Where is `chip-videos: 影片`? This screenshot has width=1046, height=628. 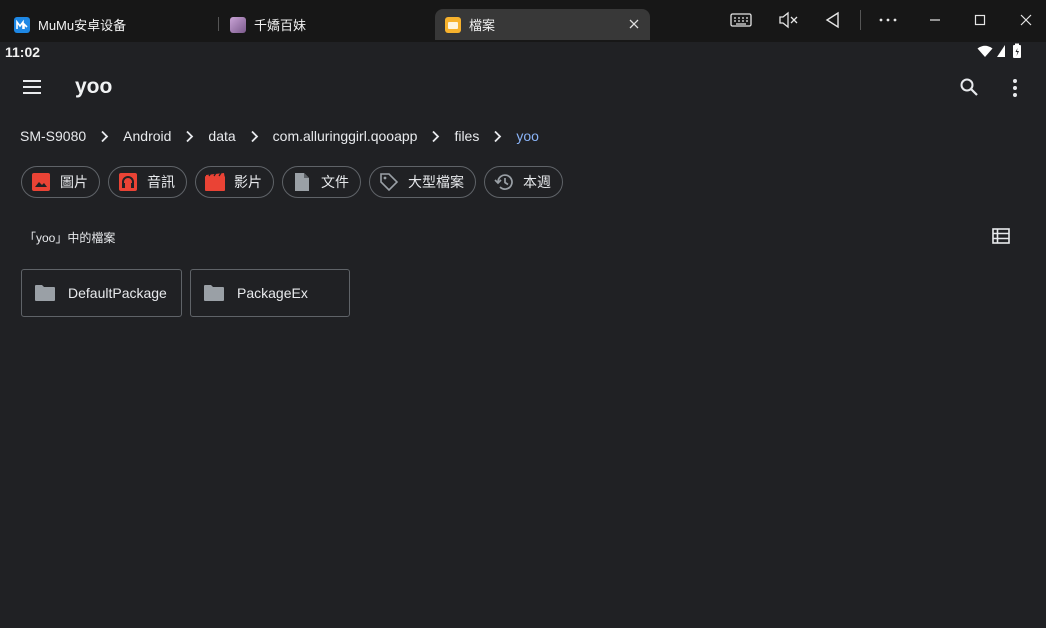 chip-videos: 影片 is located at coordinates (234, 182).